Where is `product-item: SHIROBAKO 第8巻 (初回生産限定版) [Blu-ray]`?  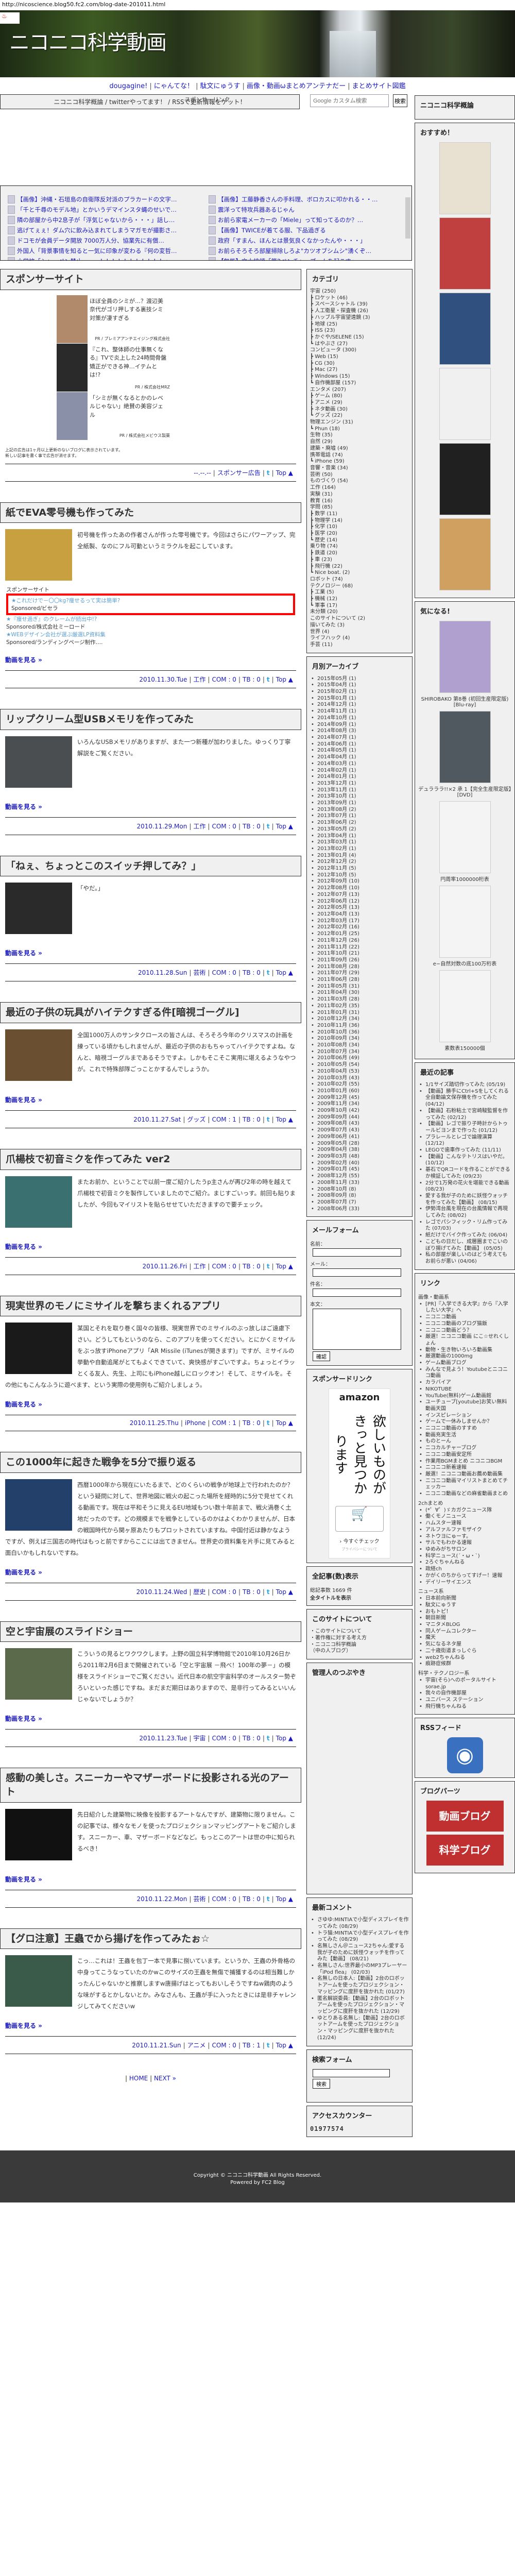
product-item: SHIROBAKO 第8巻 (初回生産限定版) [Blu-ray] is located at coordinates (464, 664).